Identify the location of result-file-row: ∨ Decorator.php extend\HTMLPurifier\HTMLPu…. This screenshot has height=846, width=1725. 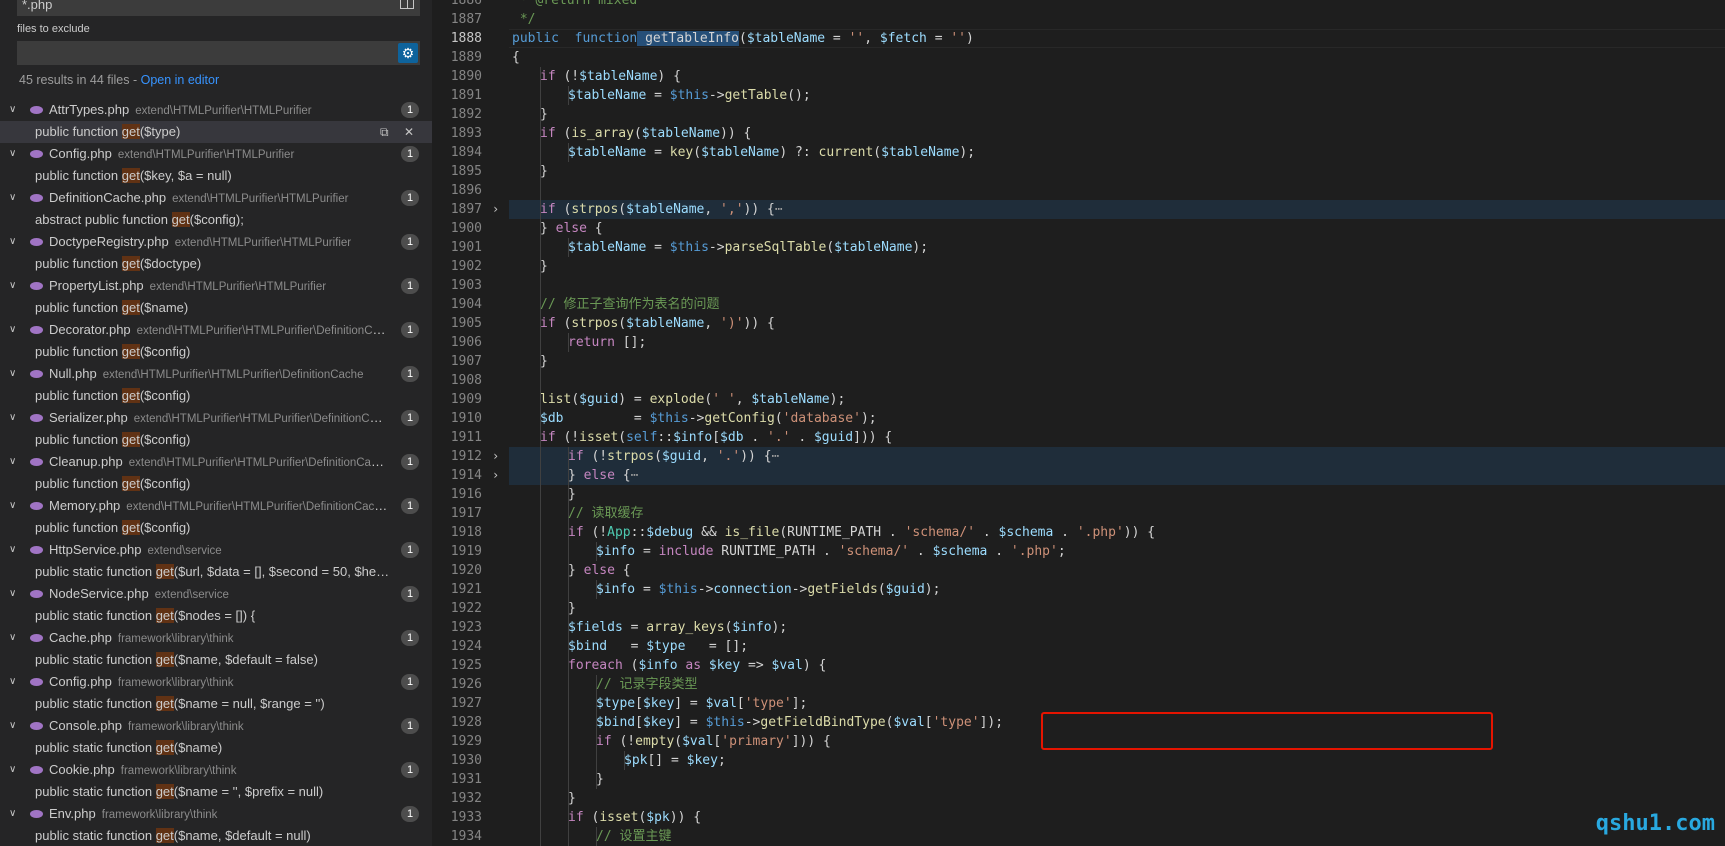
(216, 330).